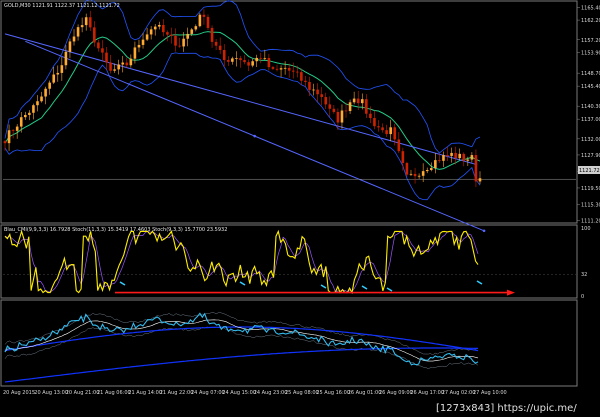 This screenshot has width=600, height=417. I want to click on price-tick-label: 1111.20, so click(590, 222).